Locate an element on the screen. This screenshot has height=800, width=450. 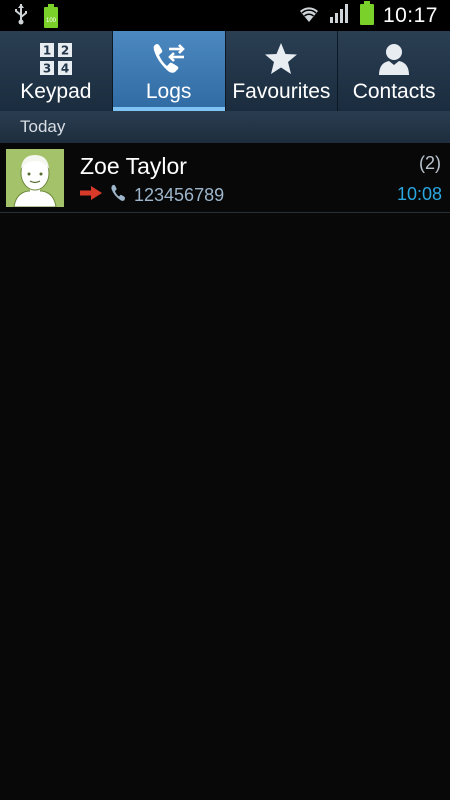
section-header-today: Today is located at coordinates (225, 127).